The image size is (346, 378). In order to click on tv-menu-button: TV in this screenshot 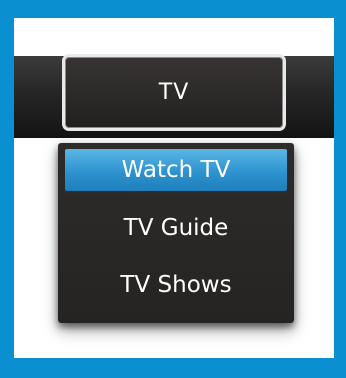, I will do `click(174, 92)`.